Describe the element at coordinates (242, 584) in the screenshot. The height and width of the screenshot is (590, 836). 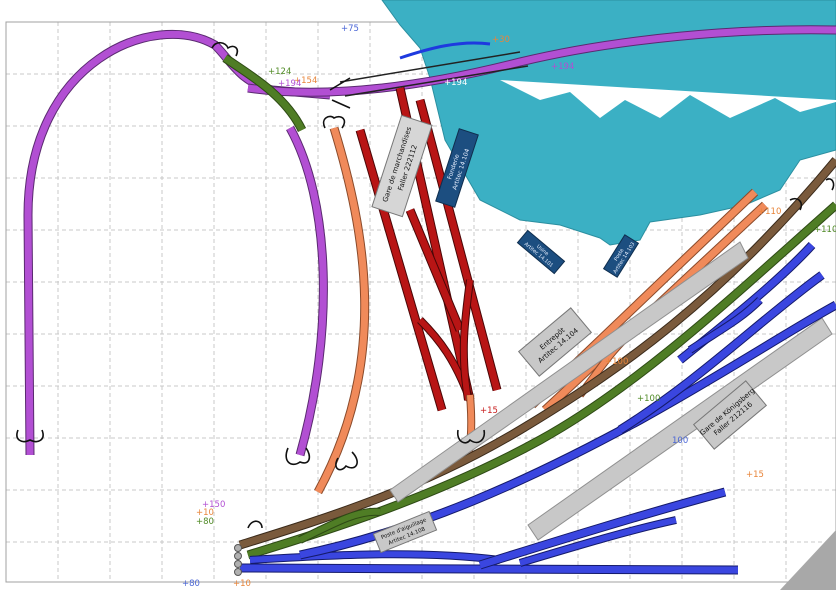
I see `height-label: +10` at that location.